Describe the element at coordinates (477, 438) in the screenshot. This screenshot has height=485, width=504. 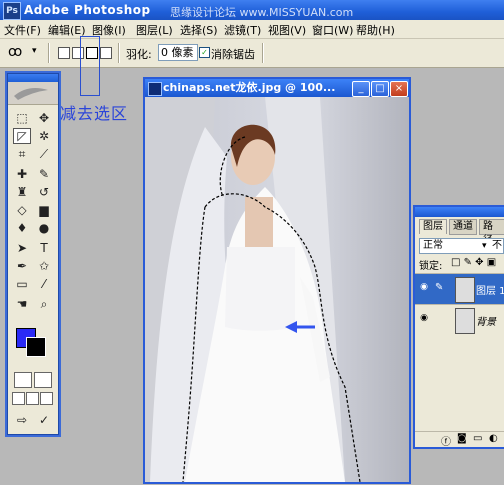
I see `layer-set-icon: ▭` at that location.